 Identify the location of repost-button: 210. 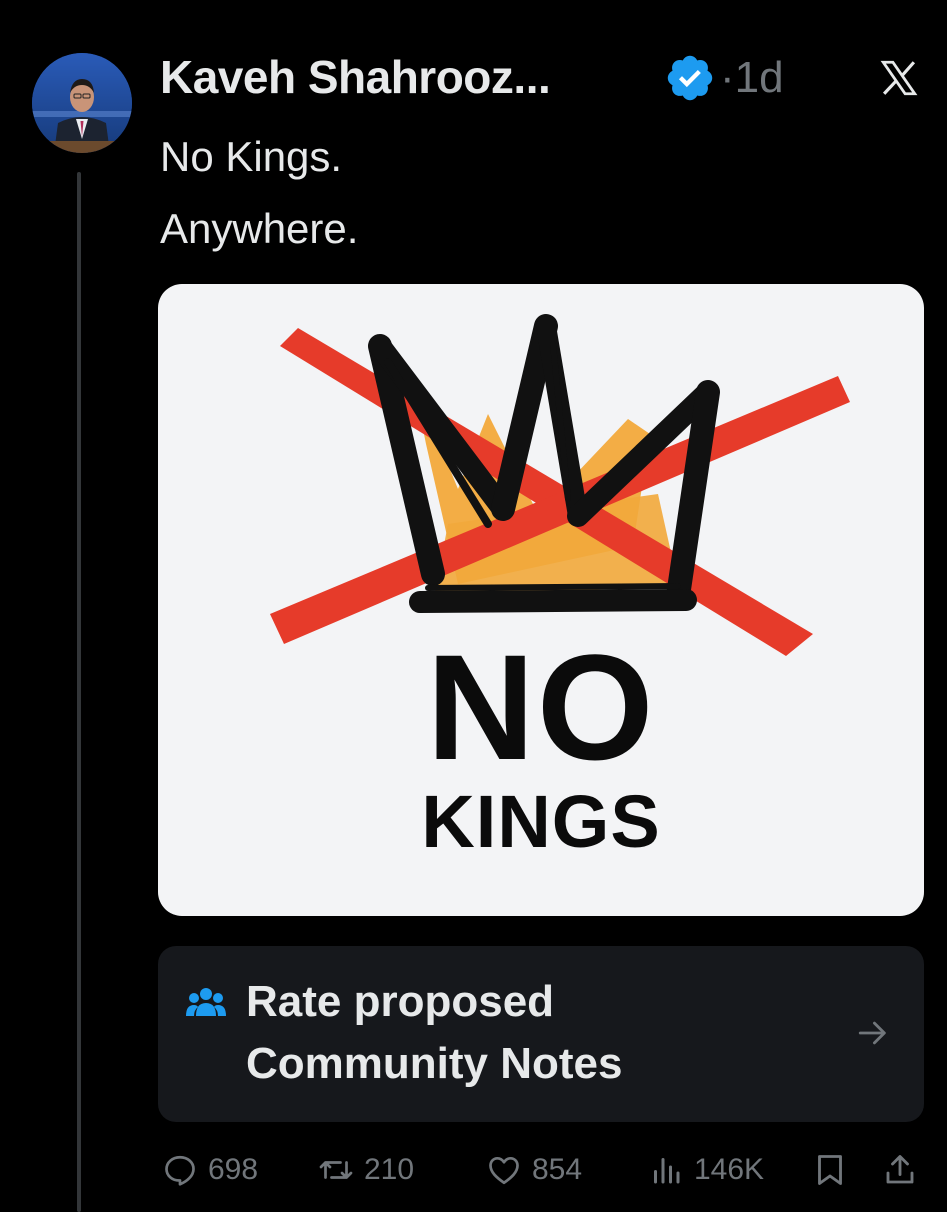
(366, 1170).